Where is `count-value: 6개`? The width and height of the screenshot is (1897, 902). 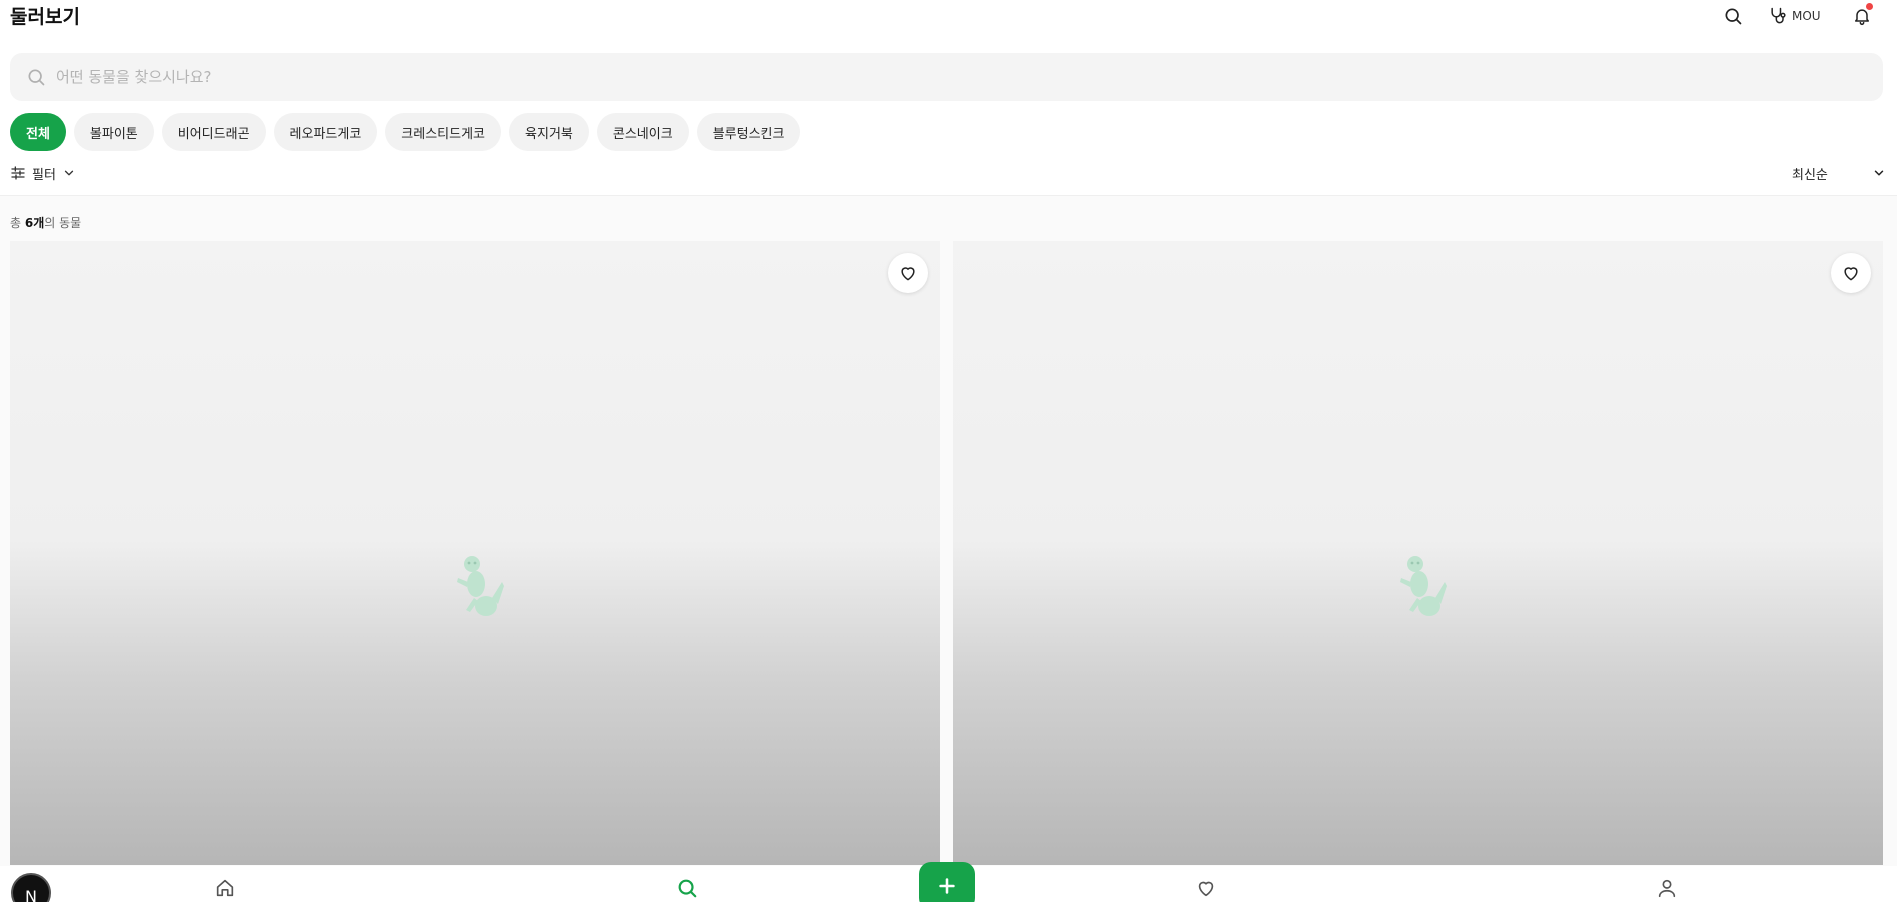
count-value: 6개 is located at coordinates (34, 223).